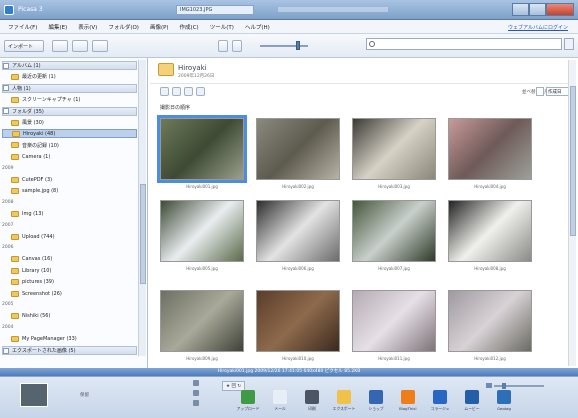  I want to click on upload-folder-button, so click(200, 91).